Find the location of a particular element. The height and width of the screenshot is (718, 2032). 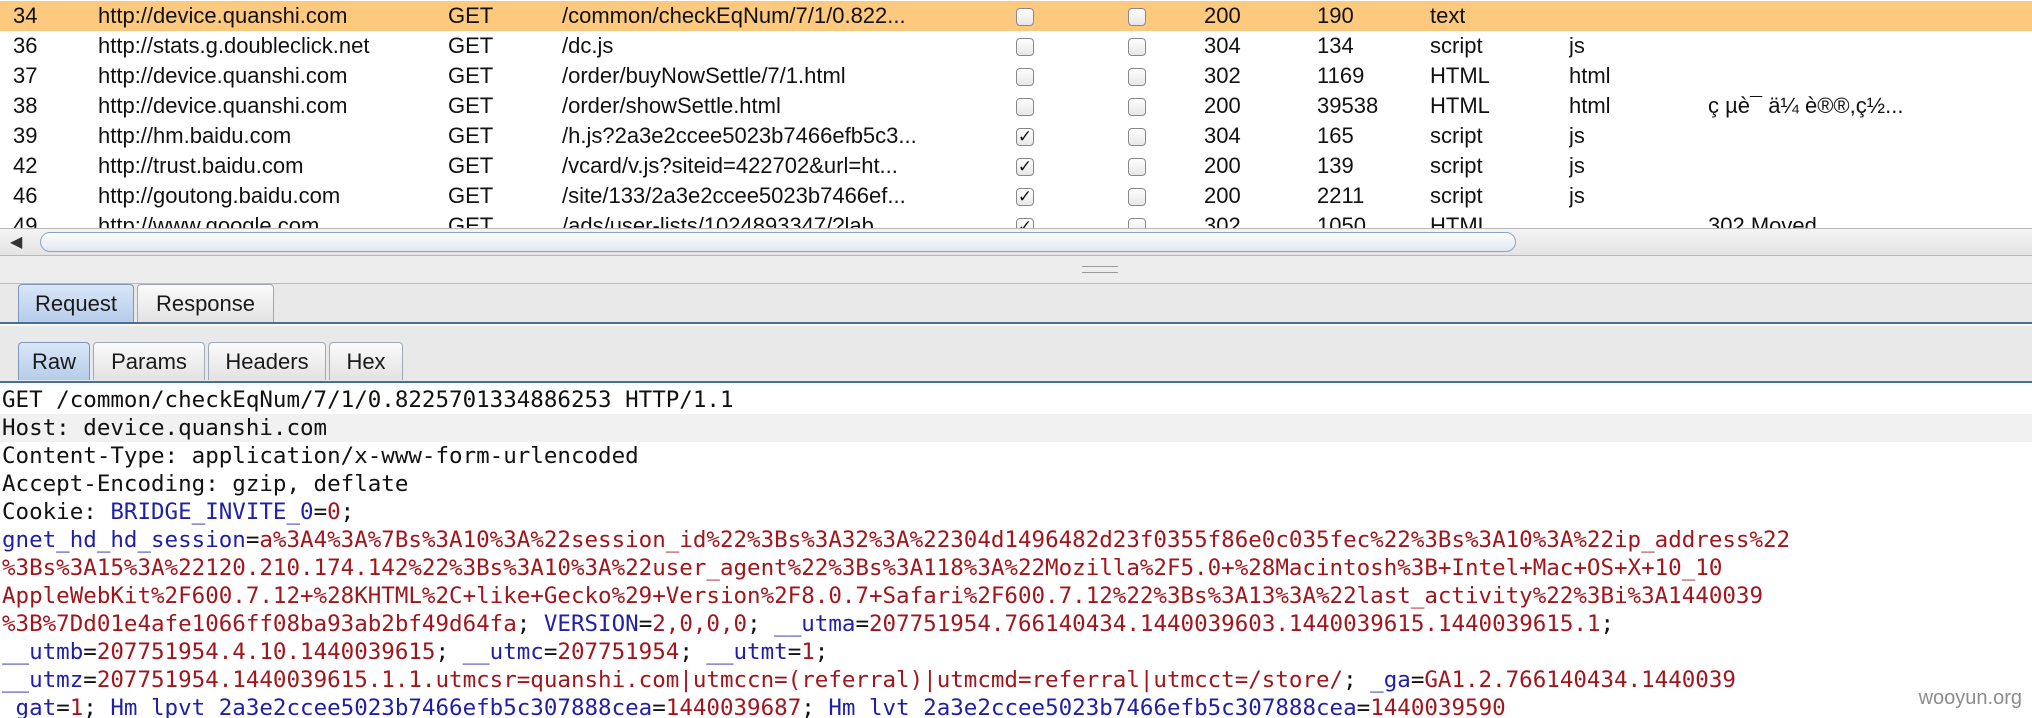

horizontal-scrollbar: ◀ is located at coordinates (1016, 242).